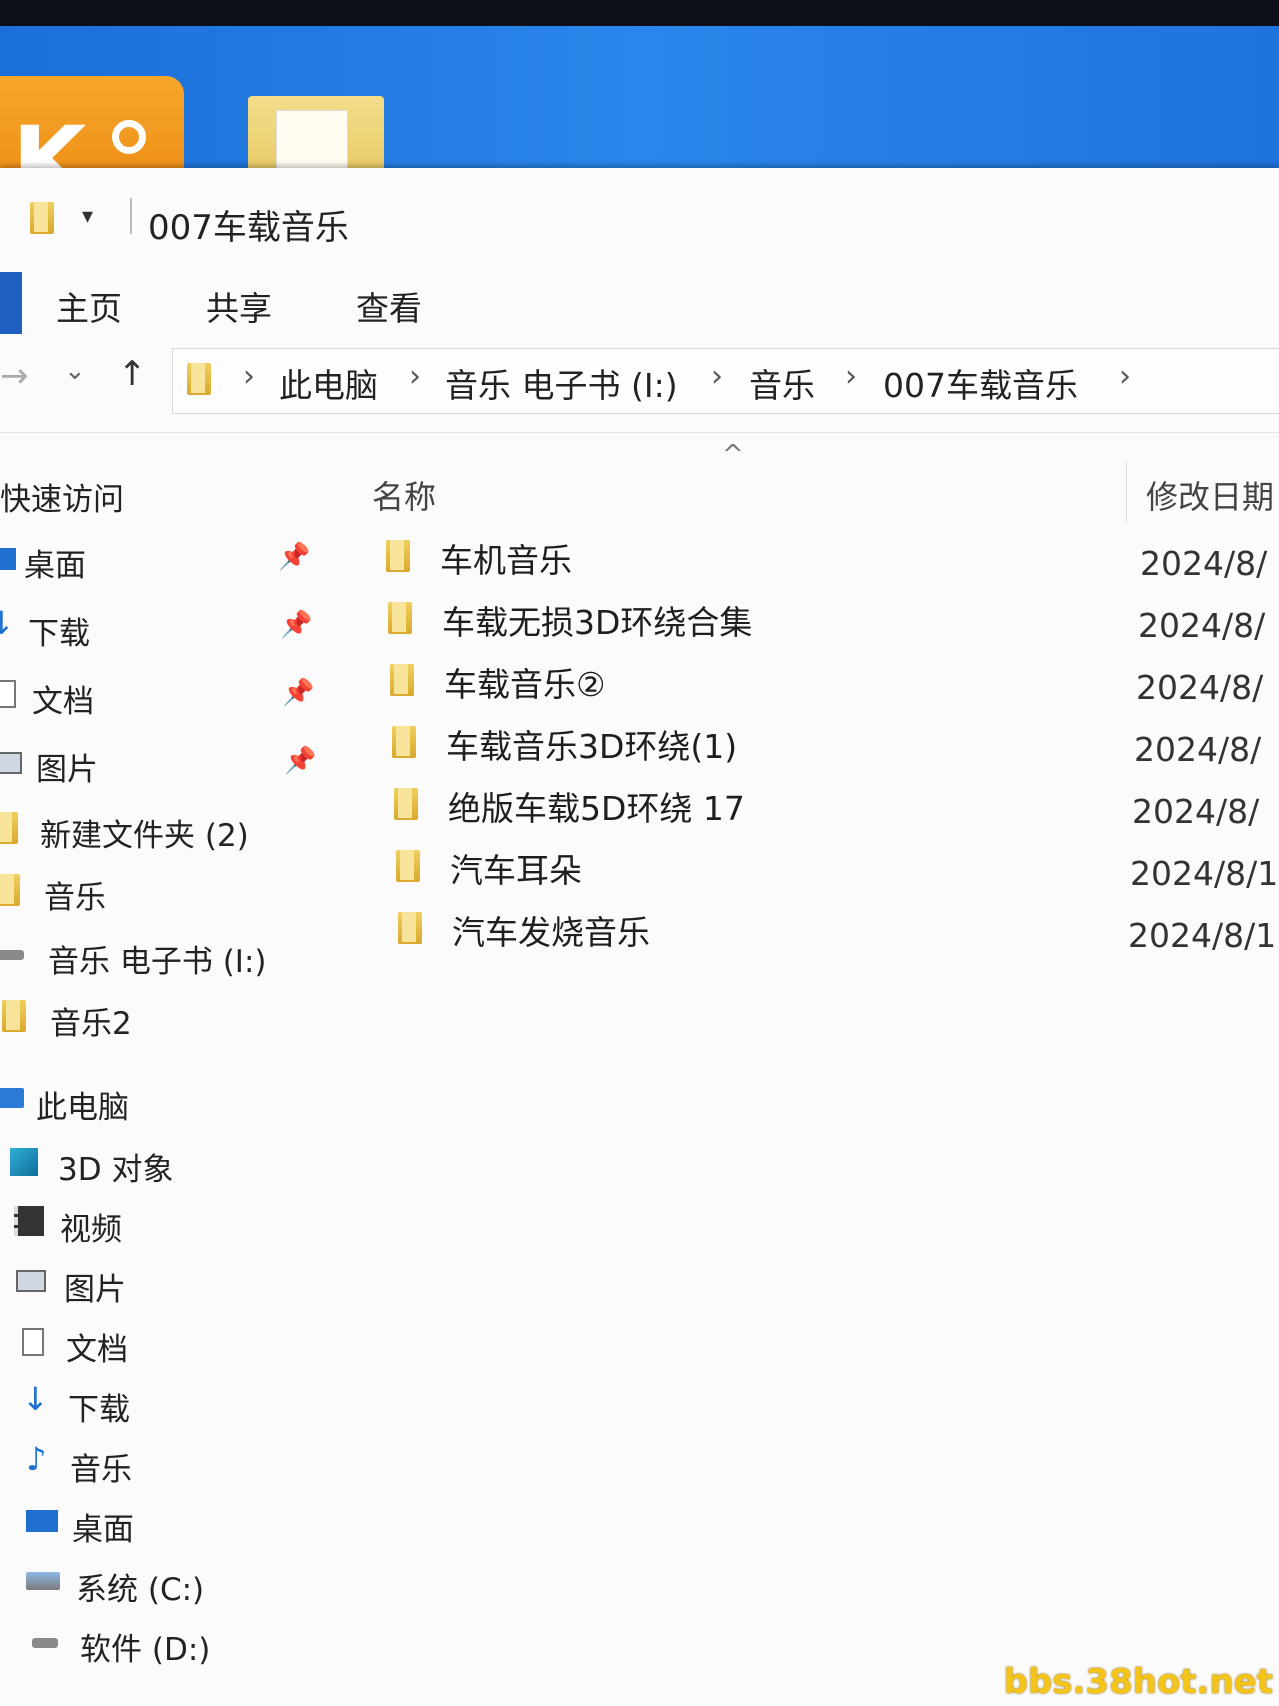  I want to click on system-drive-icon, so click(43, 1581).